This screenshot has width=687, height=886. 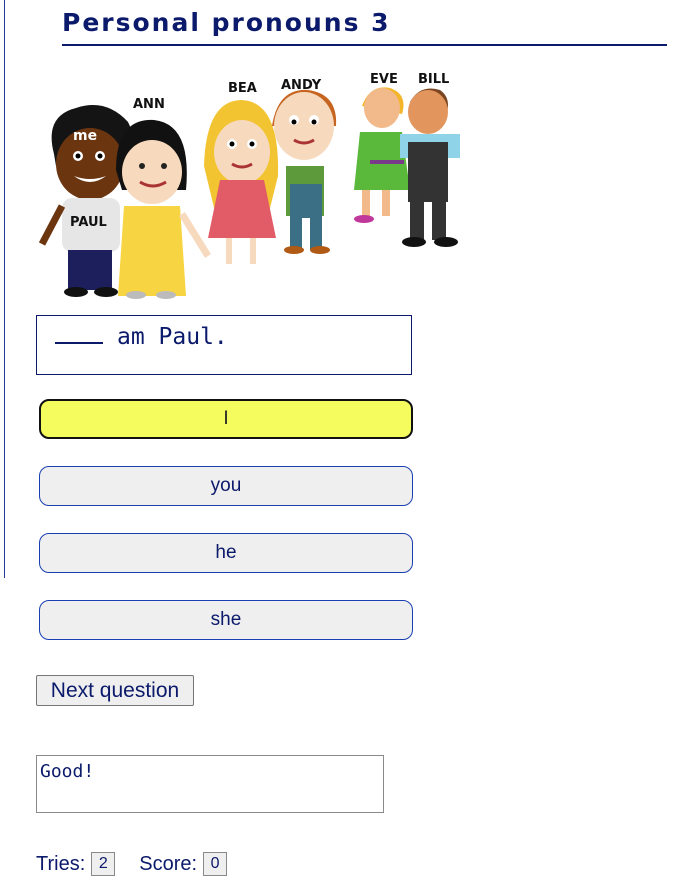 I want to click on page-title: Personal pronouns 3, so click(x=226, y=22).